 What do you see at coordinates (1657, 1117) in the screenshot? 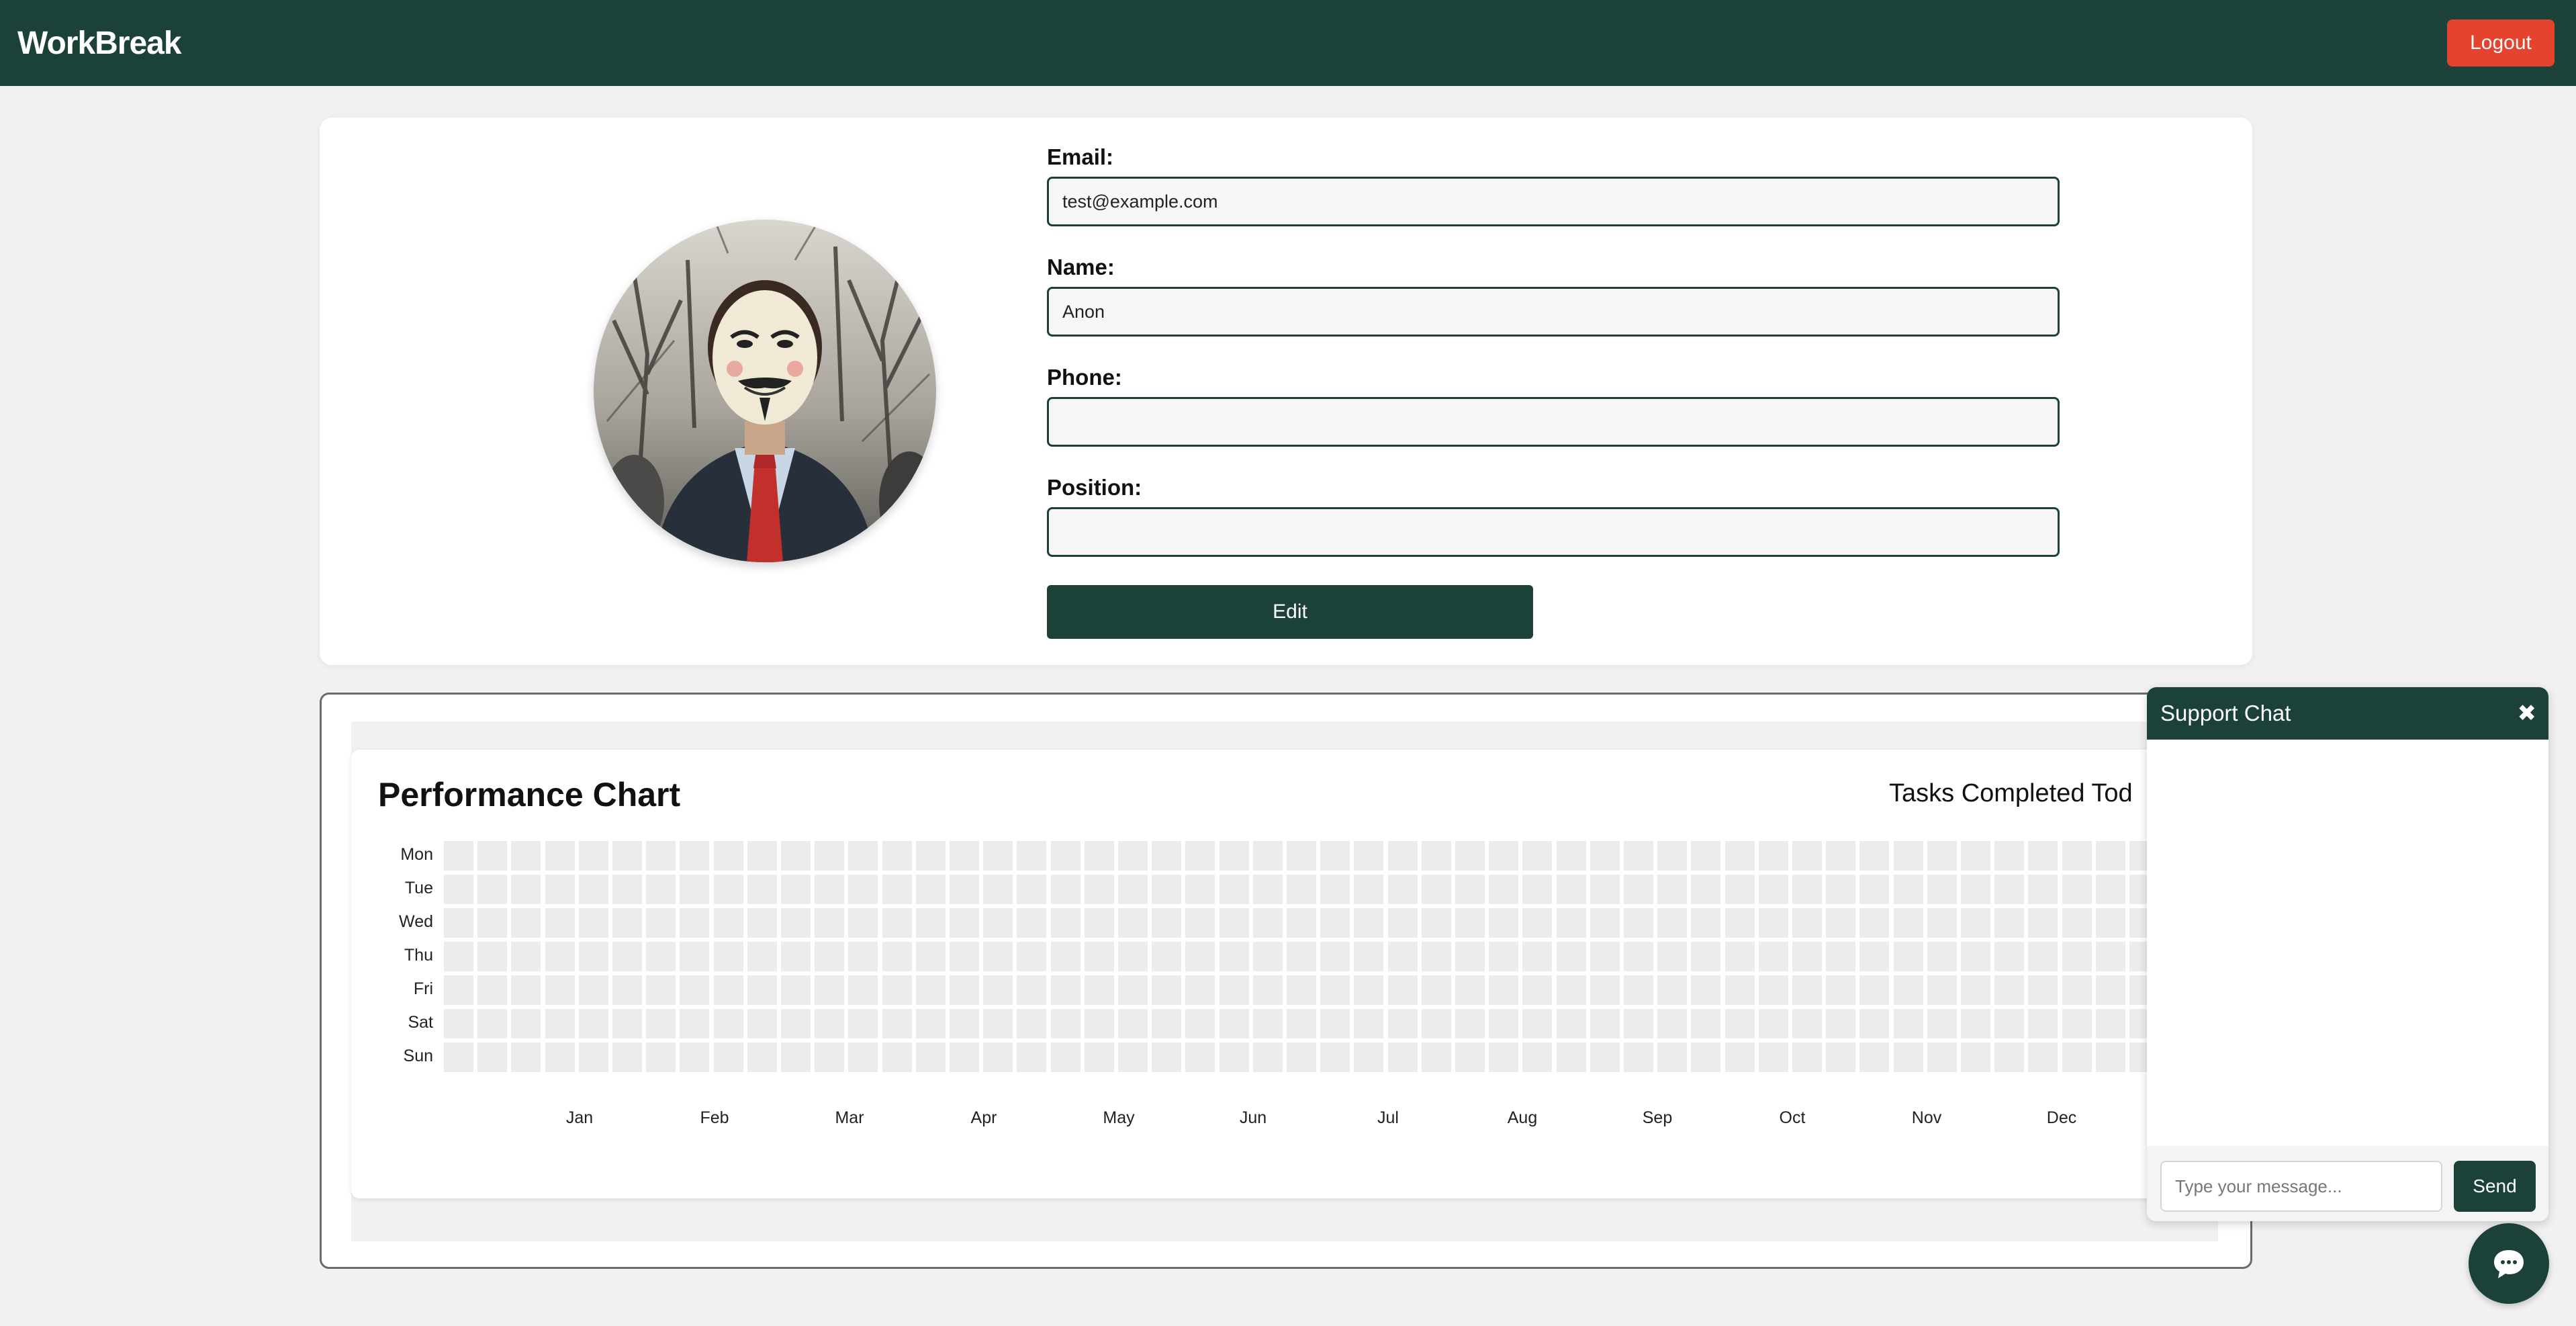
I see `month-label-sep: Sep` at bounding box center [1657, 1117].